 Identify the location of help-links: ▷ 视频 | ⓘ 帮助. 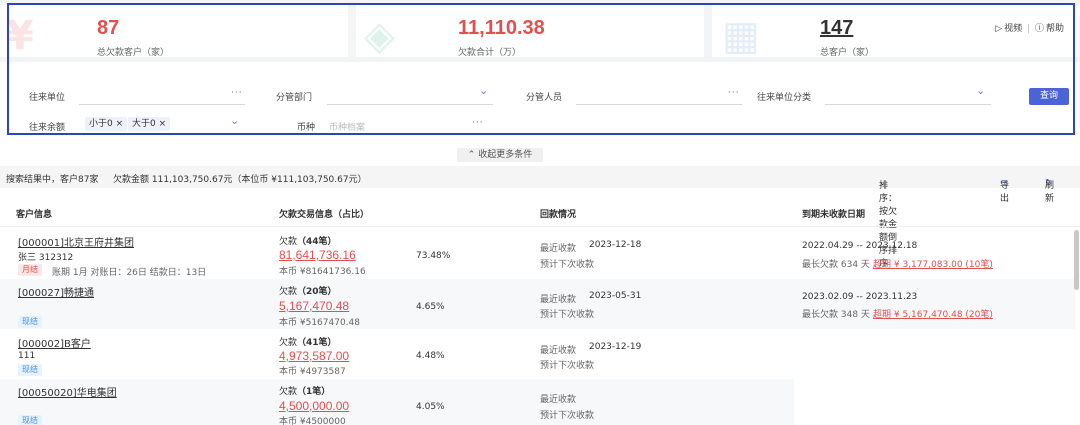
(1029, 29).